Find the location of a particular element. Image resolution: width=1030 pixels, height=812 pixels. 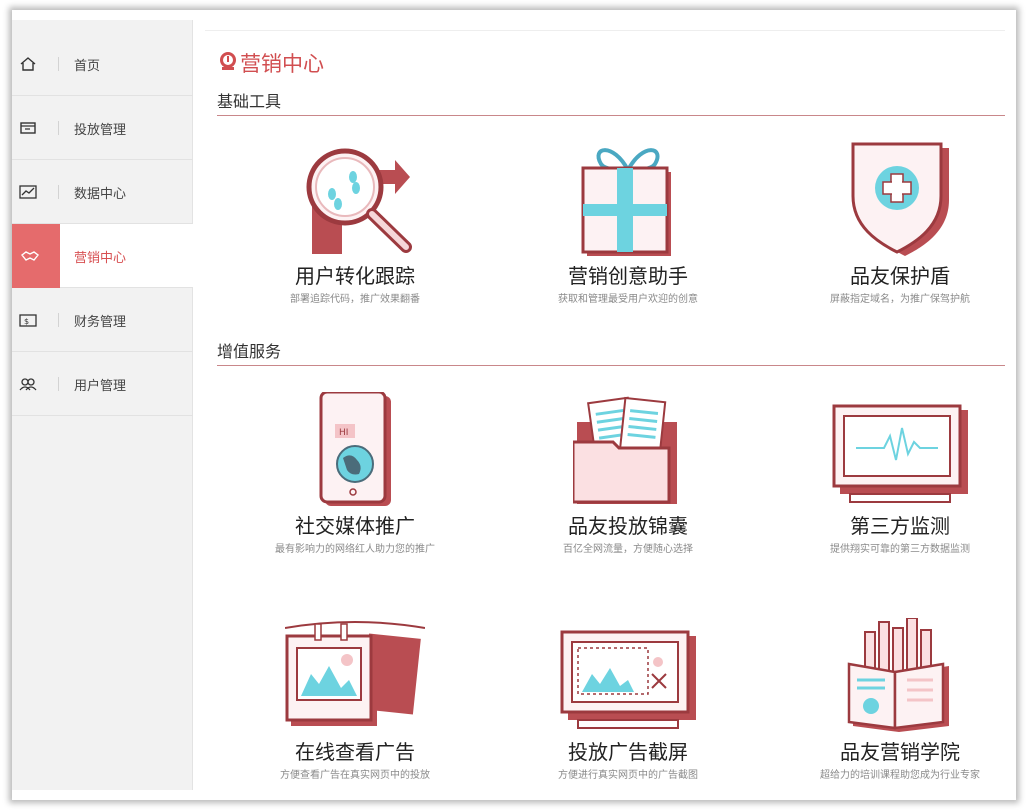

hanging-photos-icon is located at coordinates (355, 673).